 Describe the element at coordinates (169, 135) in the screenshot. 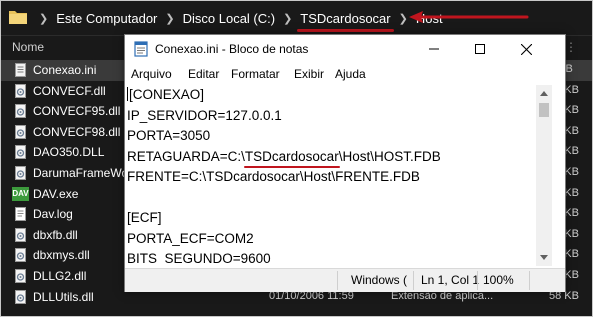

I see `text-line: PORTA=3050` at that location.